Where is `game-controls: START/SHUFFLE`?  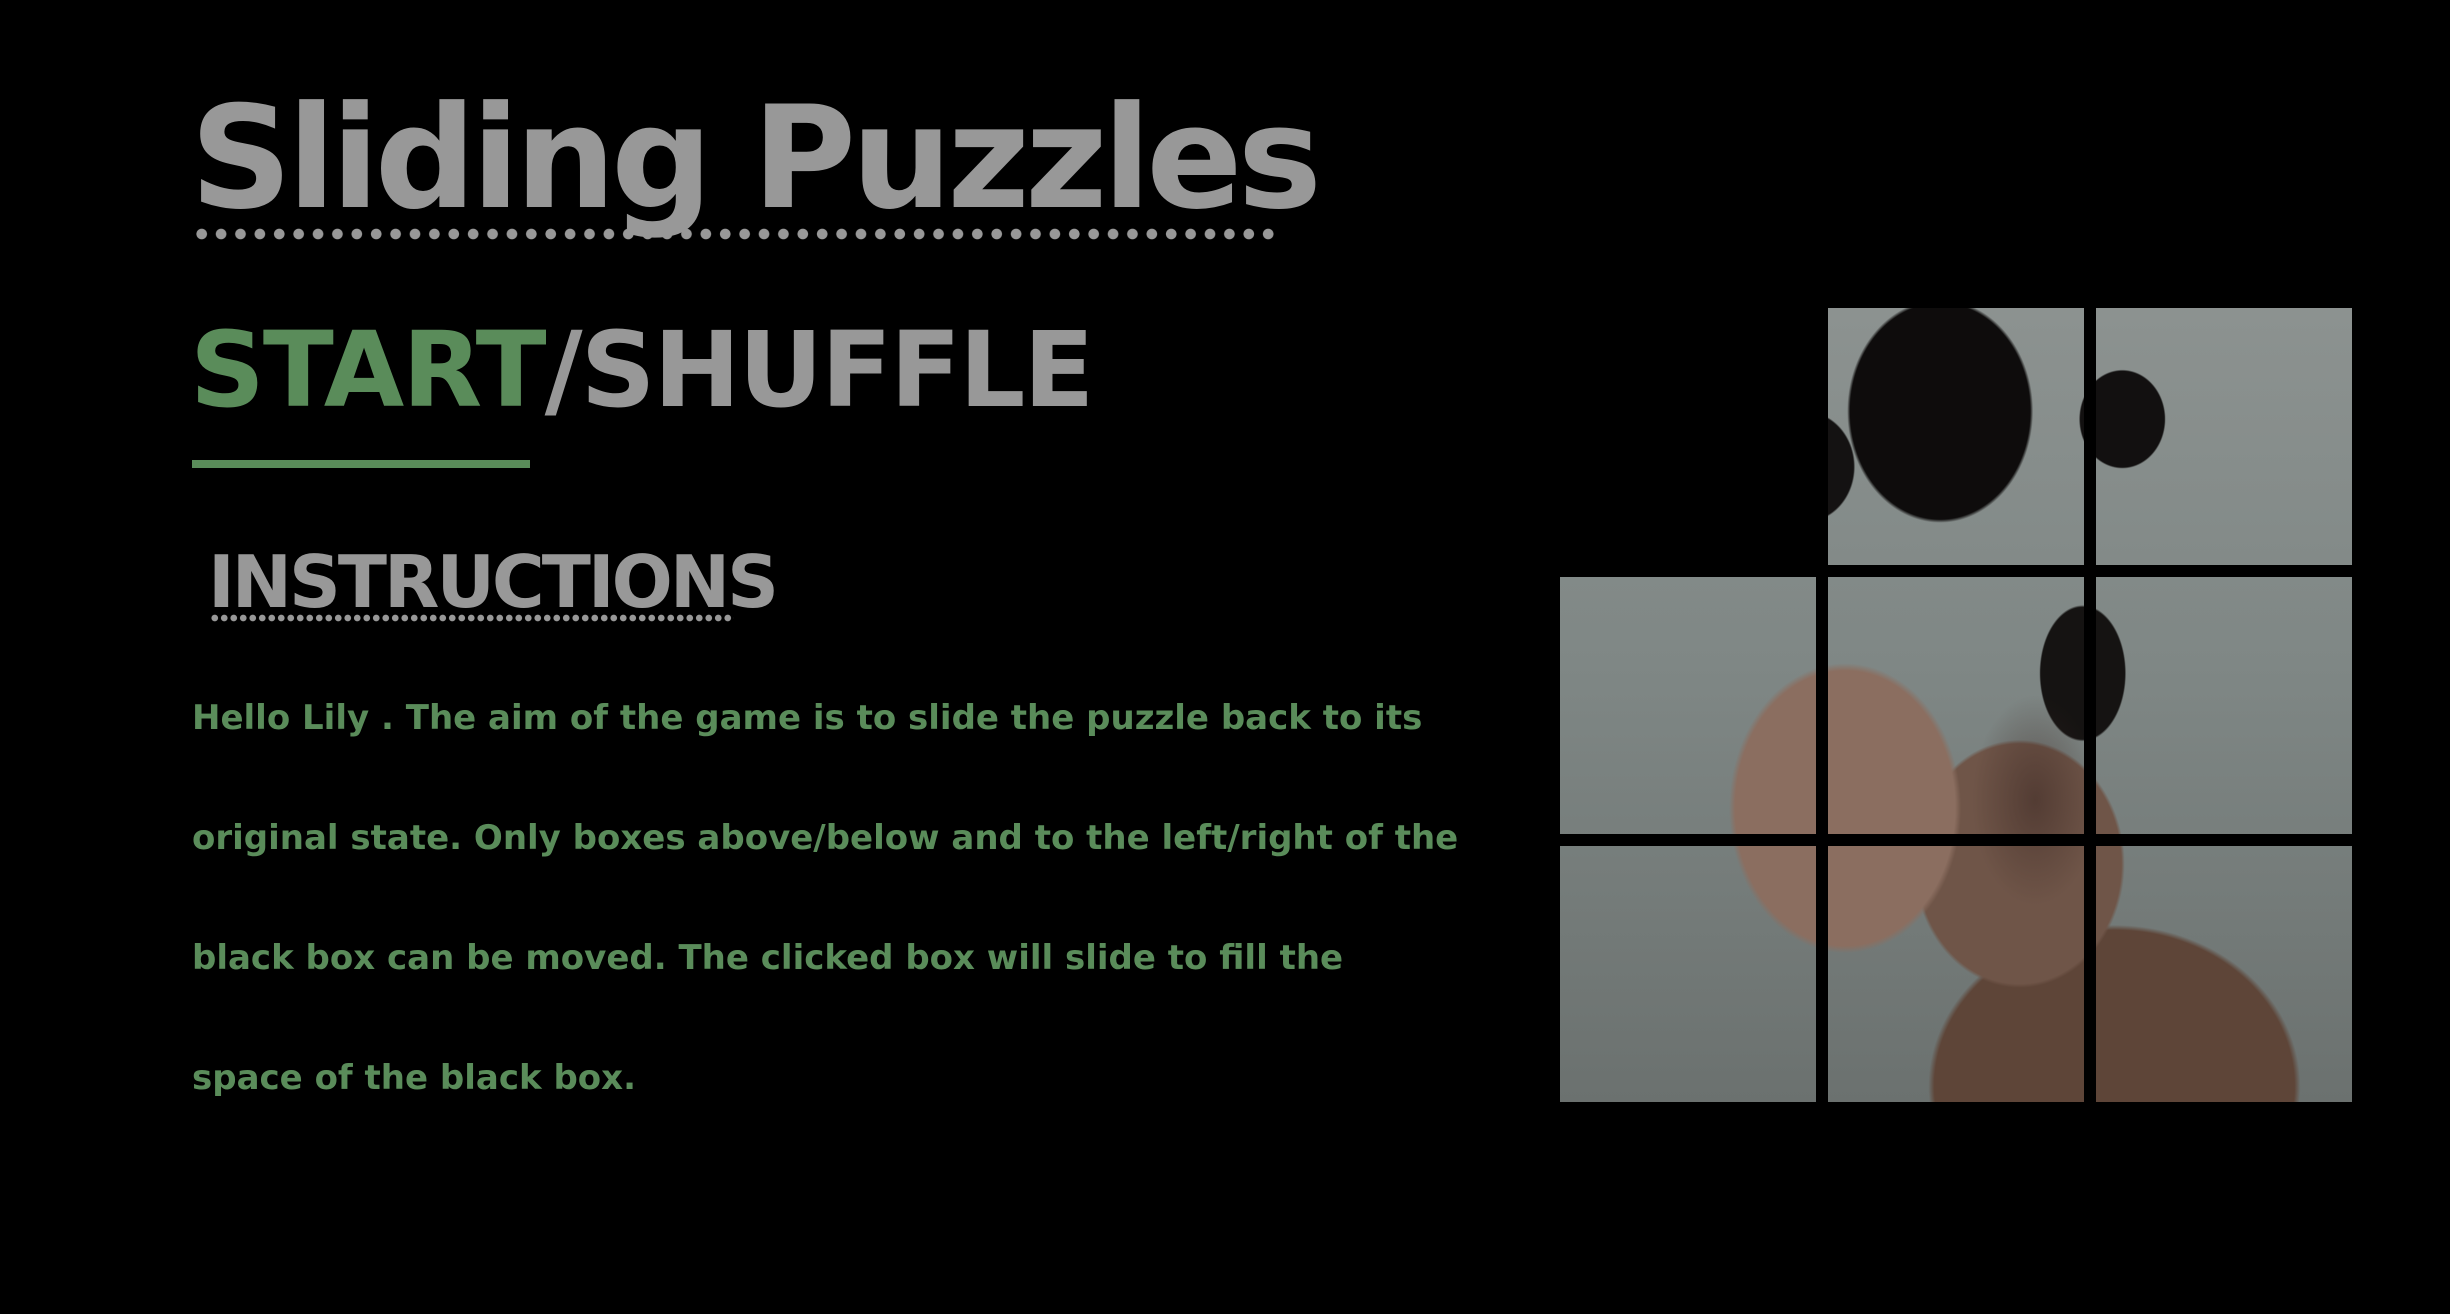 game-controls: START/SHUFFLE is located at coordinates (642, 370).